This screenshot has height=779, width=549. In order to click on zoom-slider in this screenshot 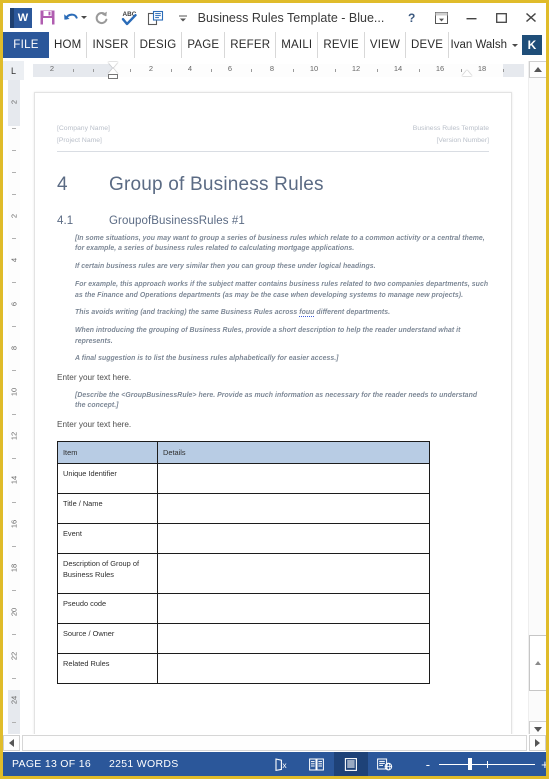, I will do `click(486, 764)`.